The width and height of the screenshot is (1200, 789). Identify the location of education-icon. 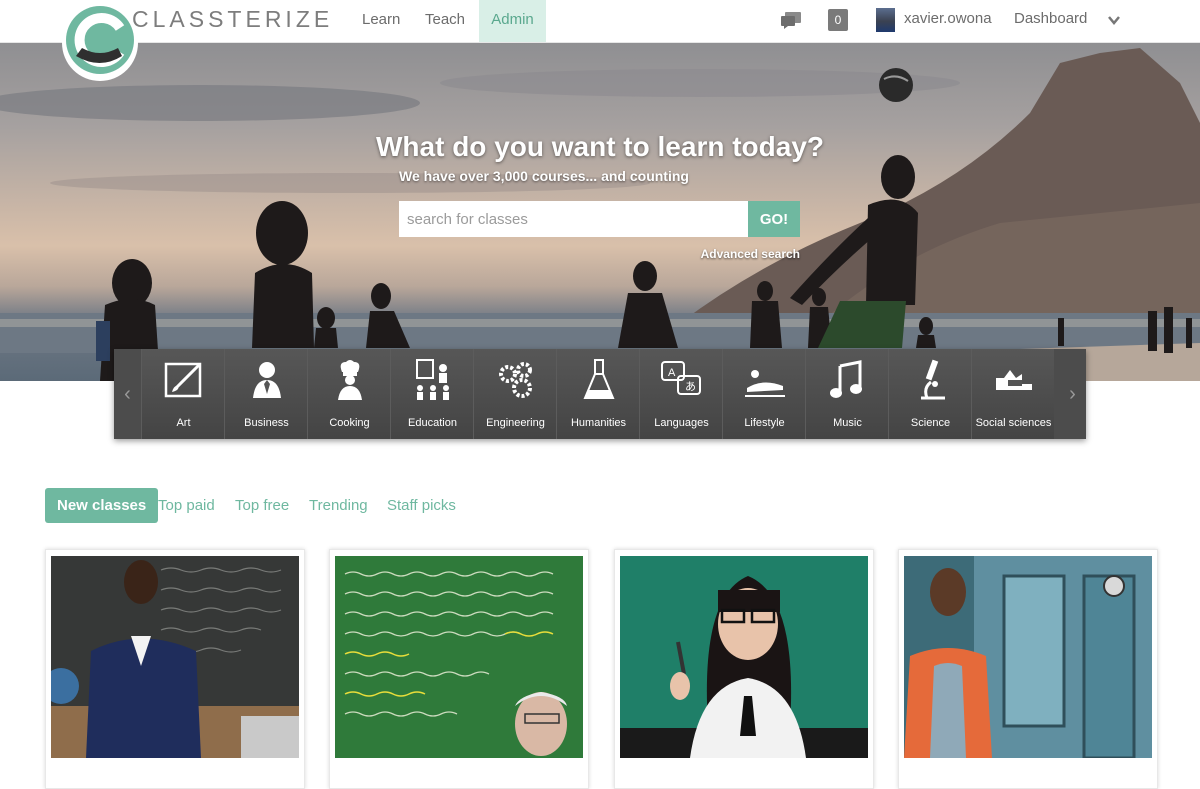
(432, 379).